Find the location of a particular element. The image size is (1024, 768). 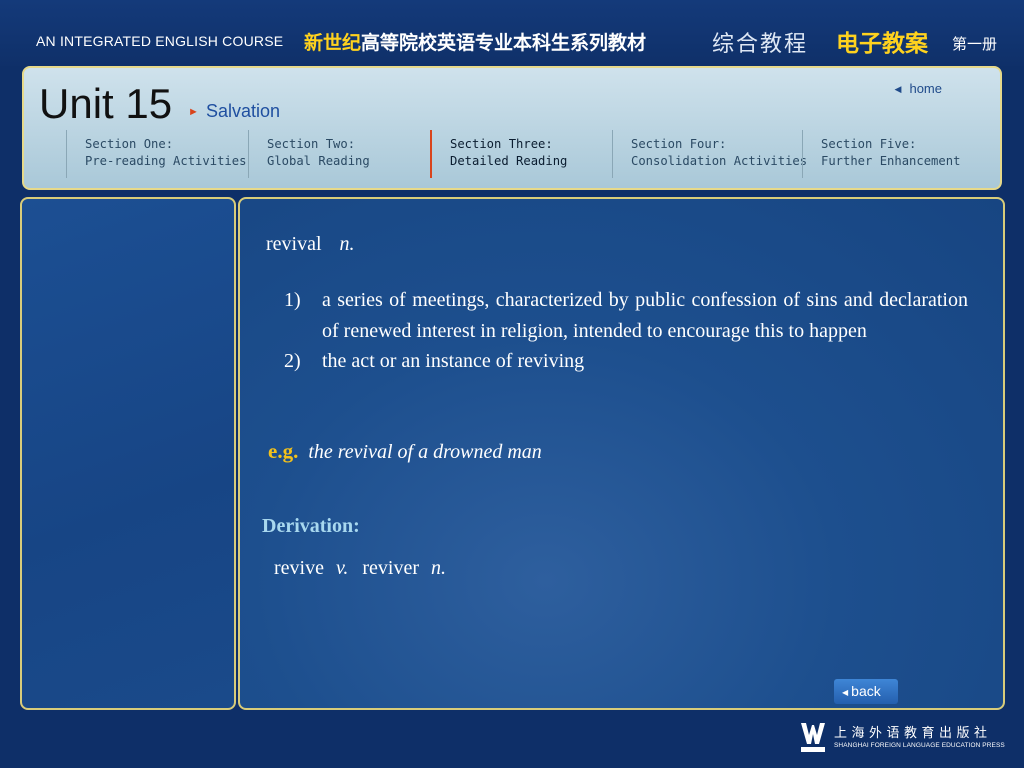

section-tab-five: Section Five: Further Enhancement is located at coordinates (881, 154).